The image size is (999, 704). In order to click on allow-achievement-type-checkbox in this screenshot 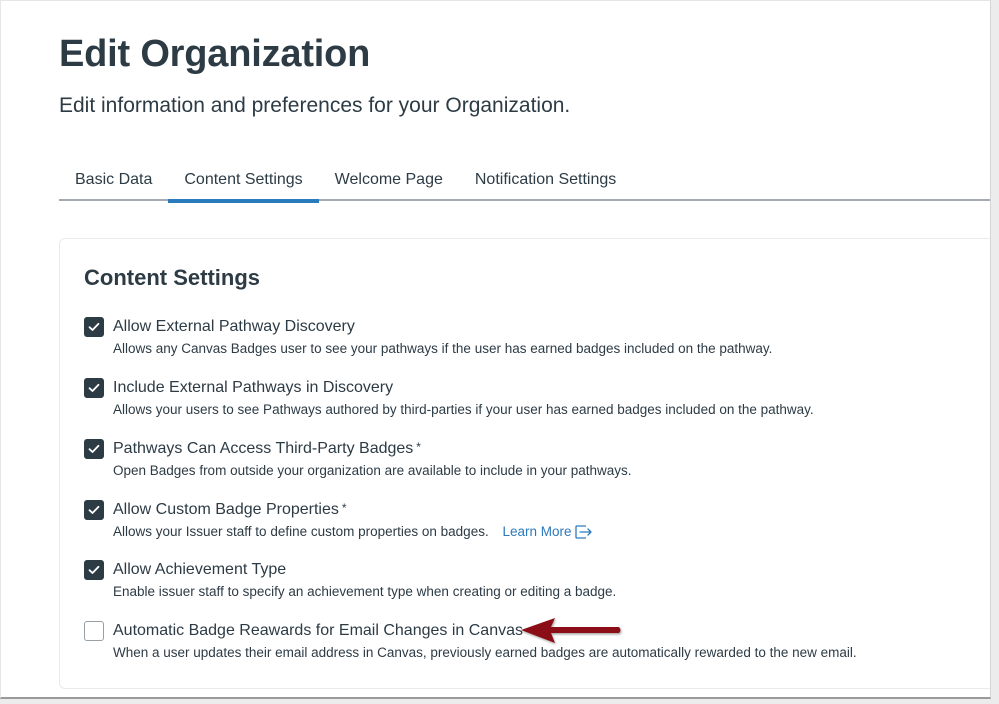, I will do `click(94, 570)`.